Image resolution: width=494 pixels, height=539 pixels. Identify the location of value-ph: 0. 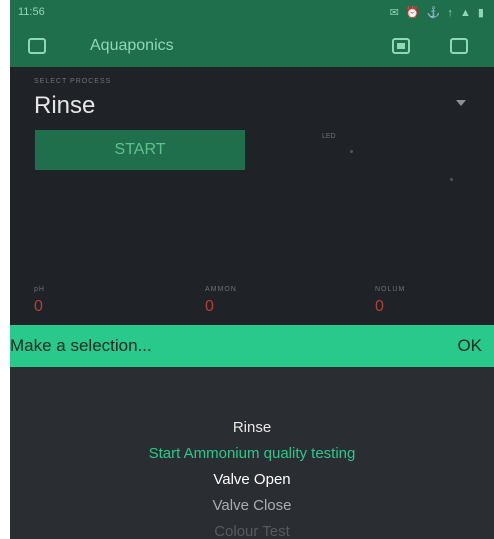
(38, 306).